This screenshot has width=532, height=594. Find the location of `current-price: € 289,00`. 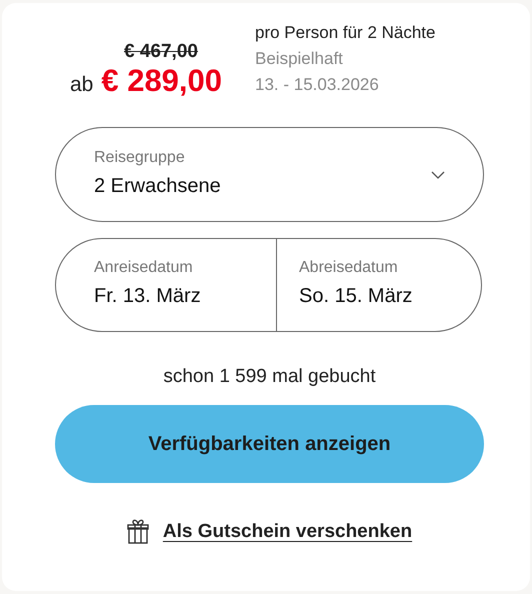

current-price: € 289,00 is located at coordinates (161, 81).